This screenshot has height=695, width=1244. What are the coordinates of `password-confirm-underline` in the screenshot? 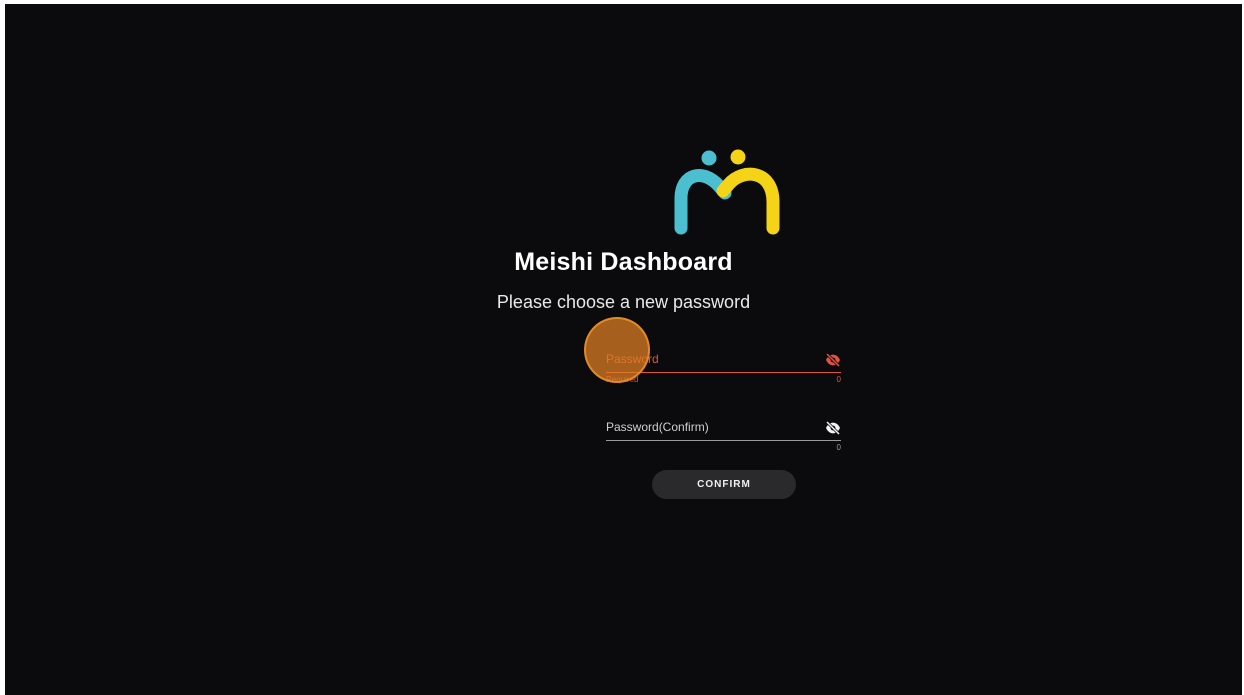 It's located at (723, 440).